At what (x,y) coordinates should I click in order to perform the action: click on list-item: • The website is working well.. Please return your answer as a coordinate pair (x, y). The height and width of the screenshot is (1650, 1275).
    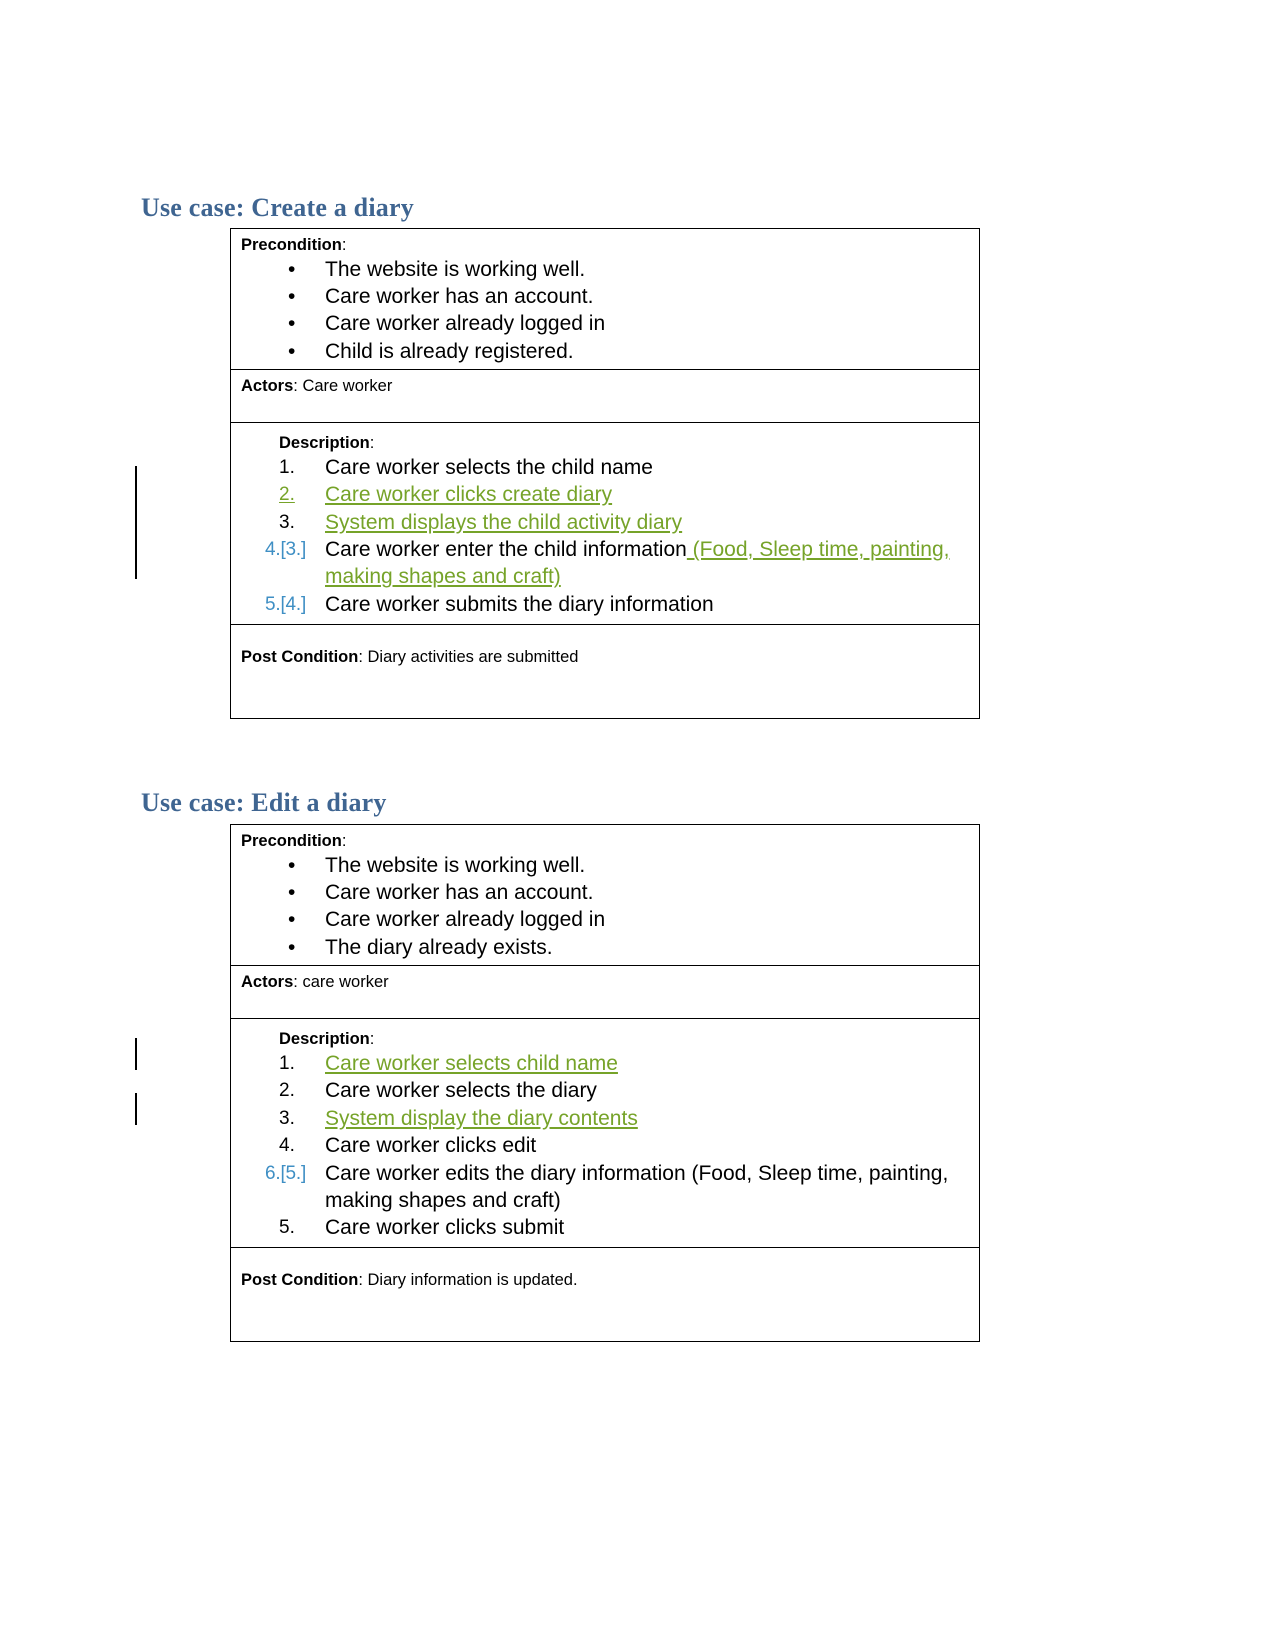
    Looking at the image, I should click on (605, 865).